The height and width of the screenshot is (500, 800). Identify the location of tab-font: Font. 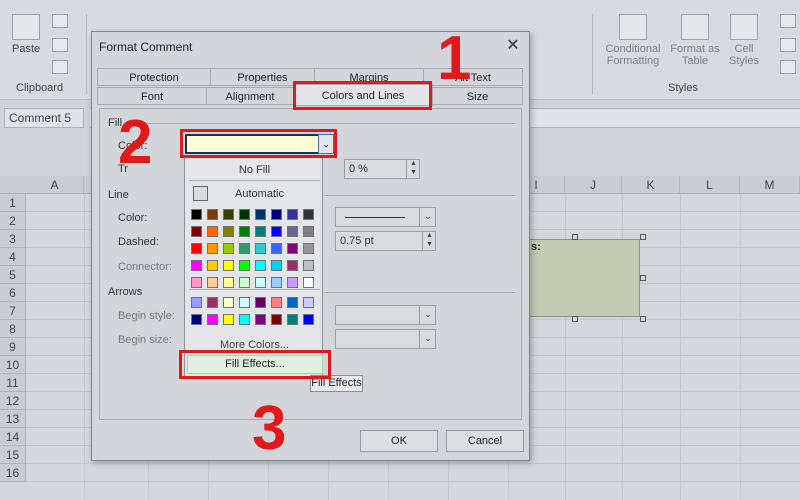
(152, 96).